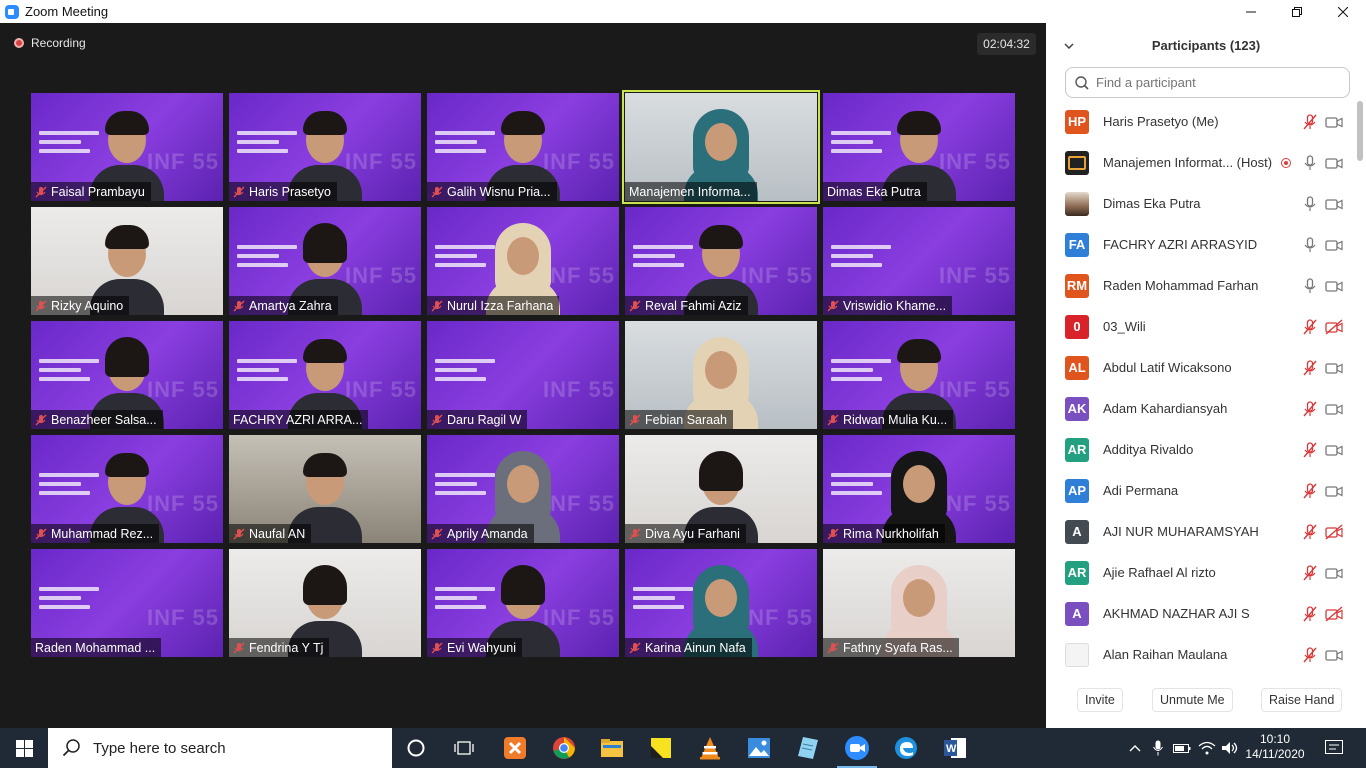 The width and height of the screenshot is (1366, 768). I want to click on volume-icon, so click(1230, 748).